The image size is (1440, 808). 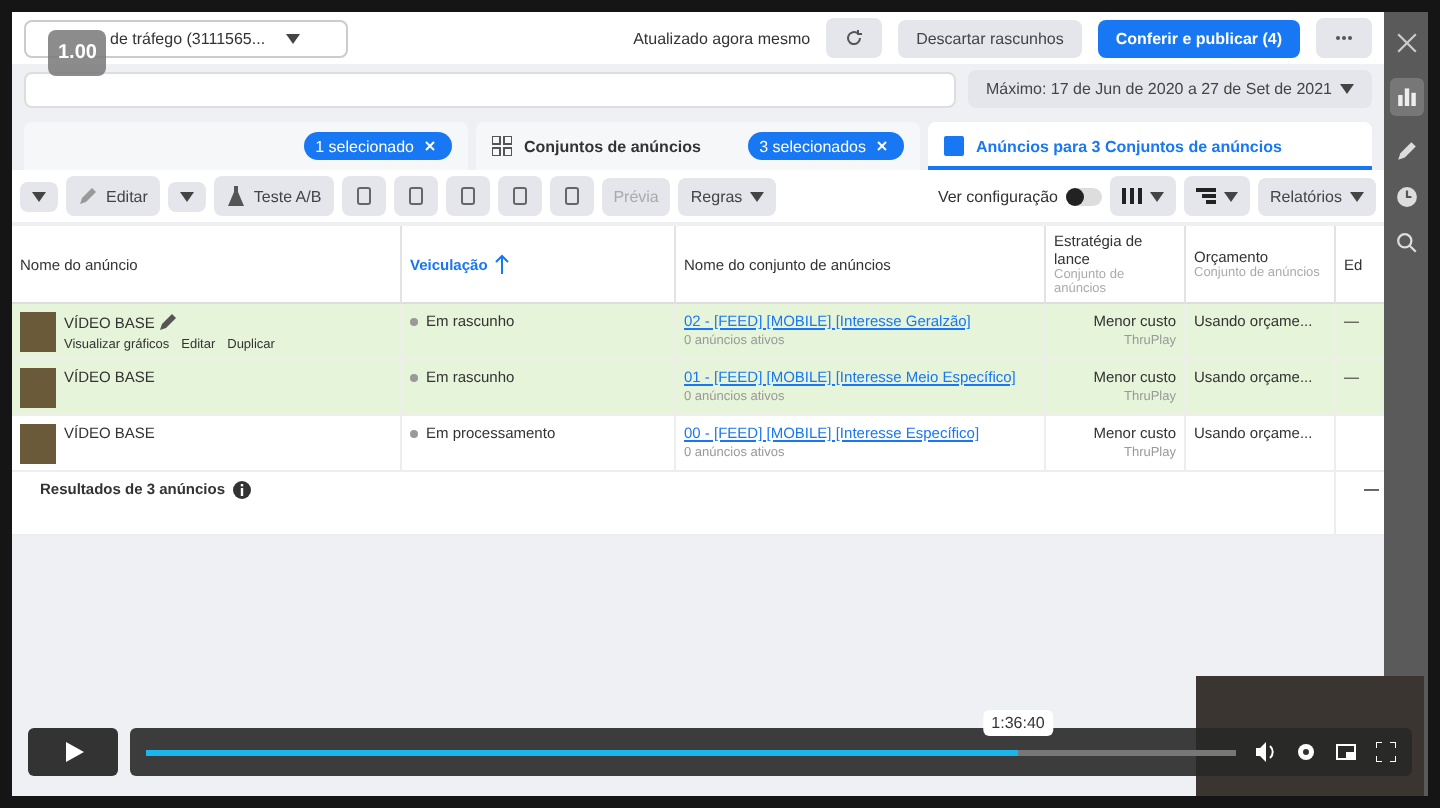 I want to click on selection-chip: 3 selecionados, so click(x=825, y=146).